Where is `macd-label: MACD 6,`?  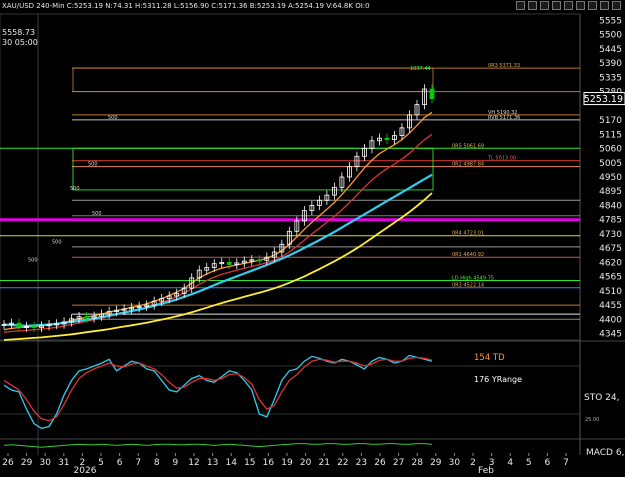 macd-label: MACD 6, is located at coordinates (605, 453).